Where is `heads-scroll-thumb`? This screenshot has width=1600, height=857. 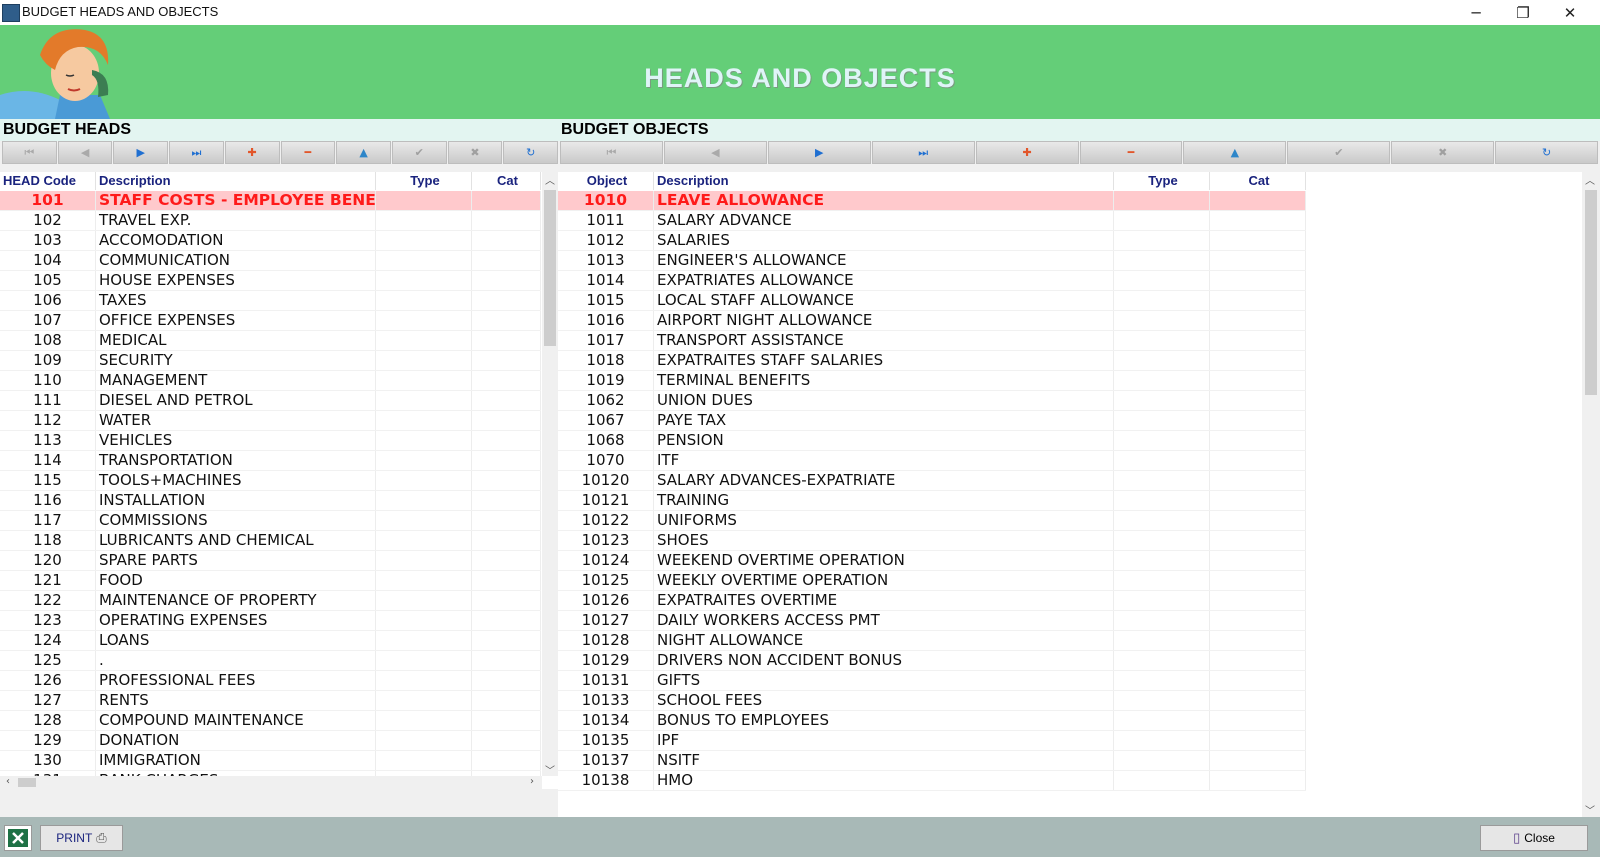
heads-scroll-thumb is located at coordinates (550, 268).